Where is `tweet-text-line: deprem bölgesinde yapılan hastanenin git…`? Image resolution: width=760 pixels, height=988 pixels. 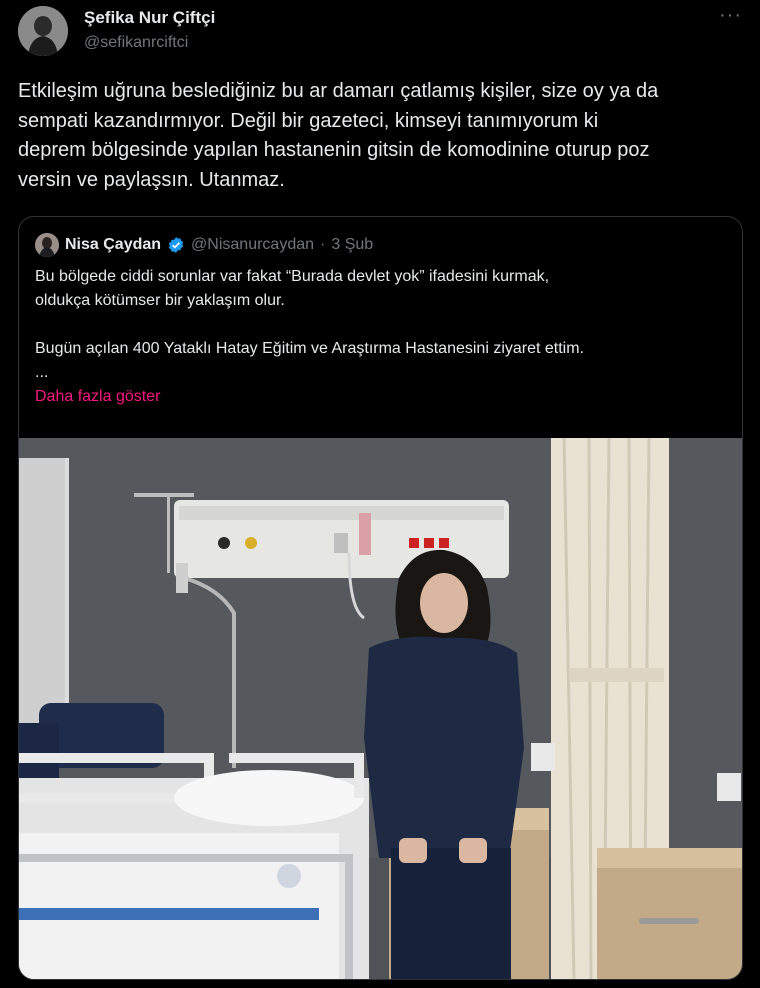
tweet-text-line: deprem bölgesinde yapılan hastanenin git… is located at coordinates (334, 150).